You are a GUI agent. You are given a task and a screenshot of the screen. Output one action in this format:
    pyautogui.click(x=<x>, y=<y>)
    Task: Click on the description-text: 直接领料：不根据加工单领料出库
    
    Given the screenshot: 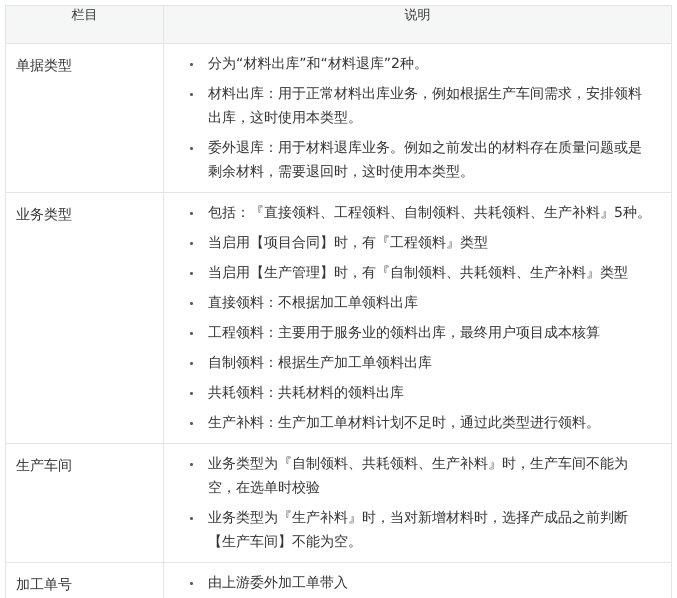 What is the action you would take?
    pyautogui.click(x=313, y=303)
    